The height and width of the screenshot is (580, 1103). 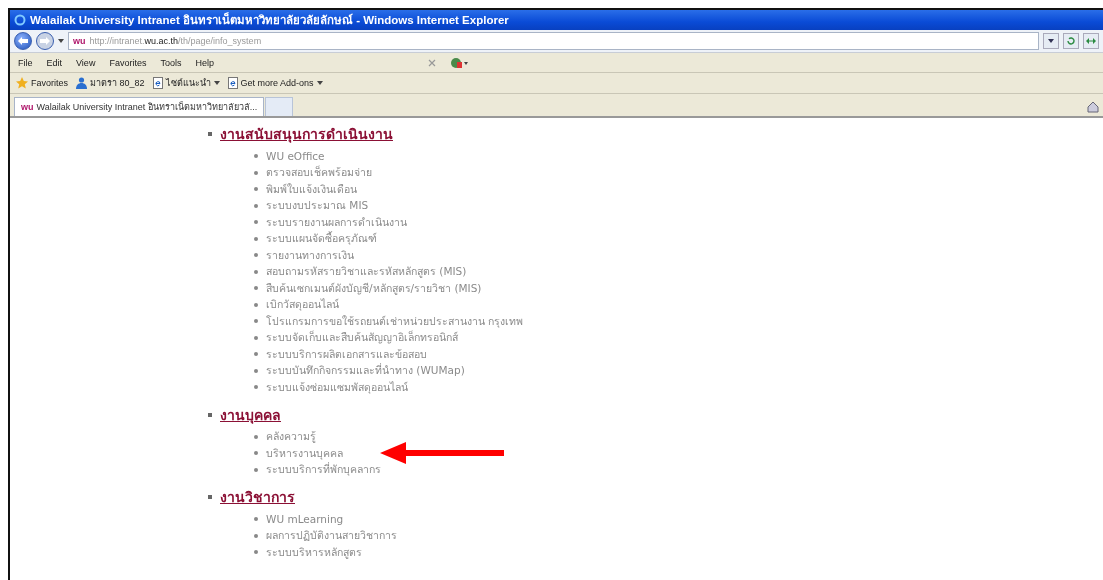 I want to click on double-arrow-icon, so click(x=1091, y=41).